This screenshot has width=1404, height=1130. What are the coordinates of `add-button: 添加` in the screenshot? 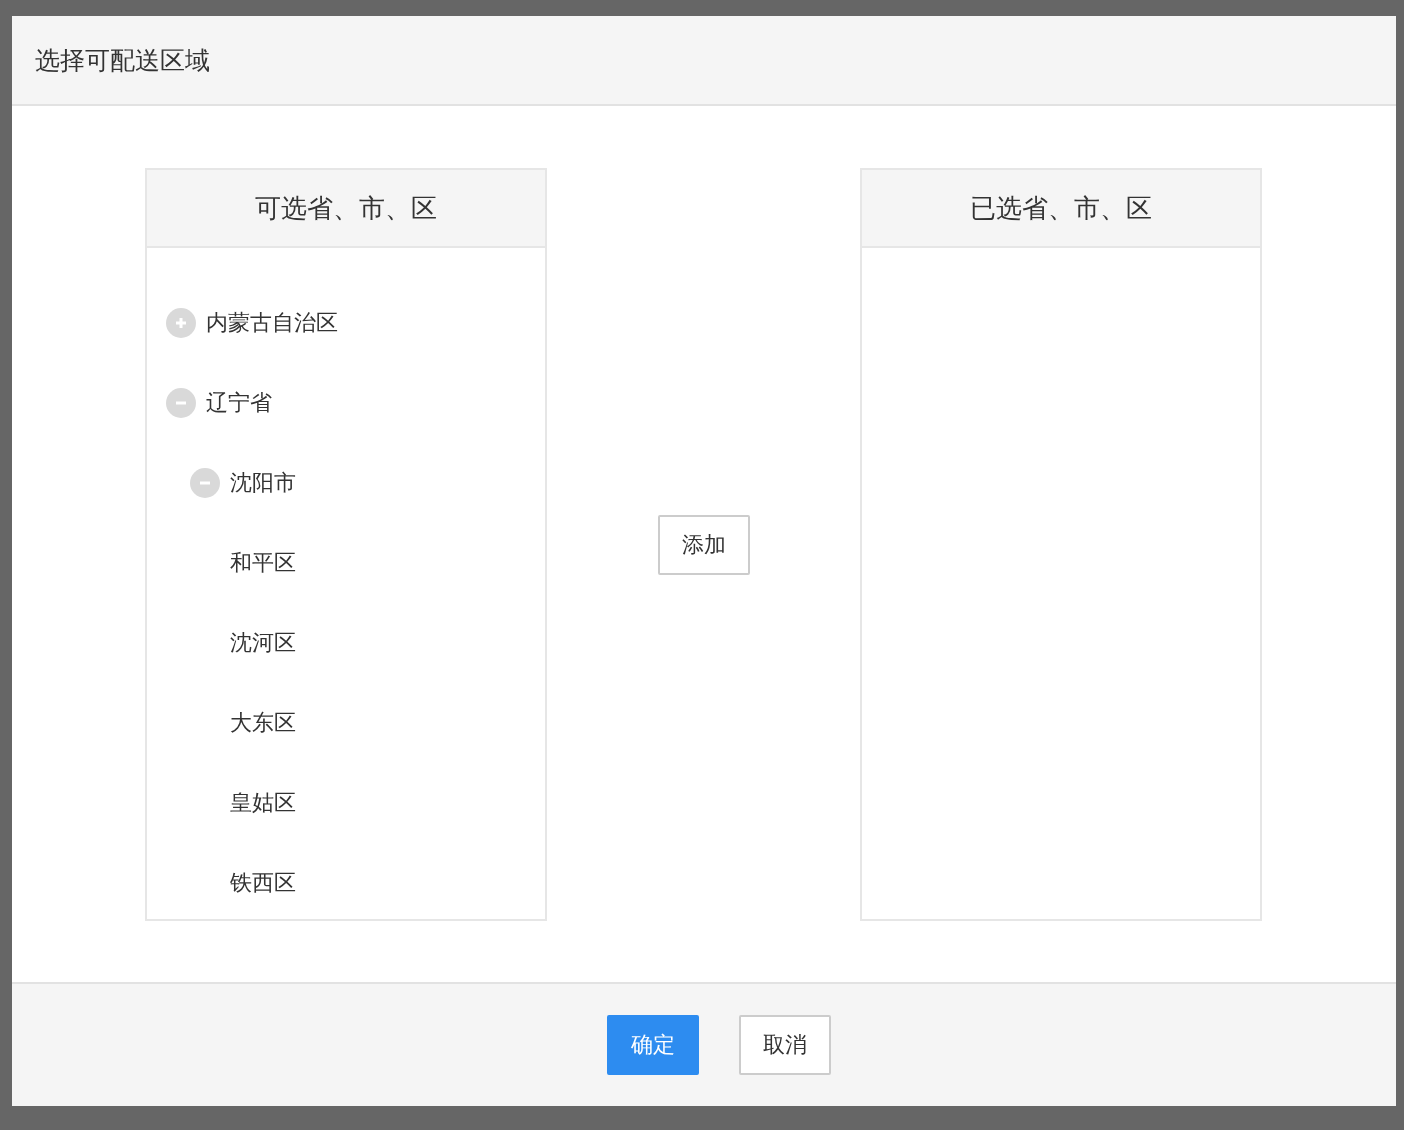 It's located at (703, 544).